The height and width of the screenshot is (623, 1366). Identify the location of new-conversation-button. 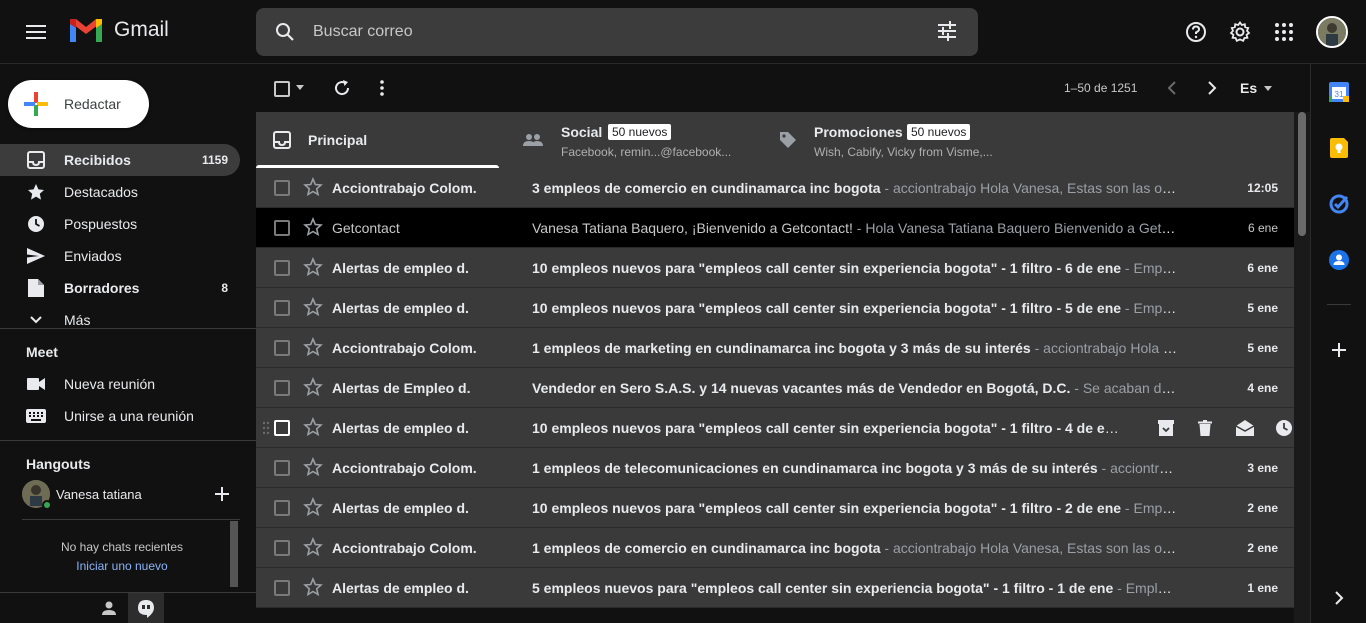
(223, 495).